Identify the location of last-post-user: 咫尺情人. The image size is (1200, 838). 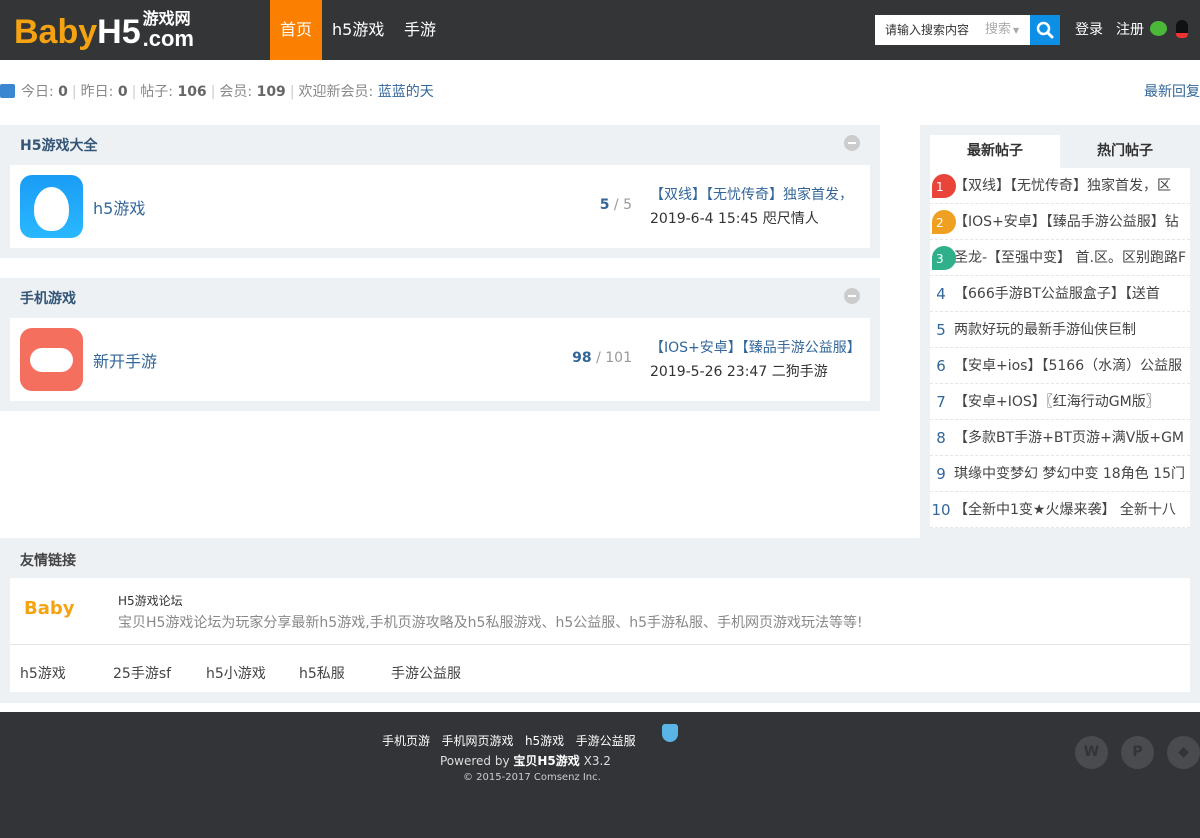
(791, 219).